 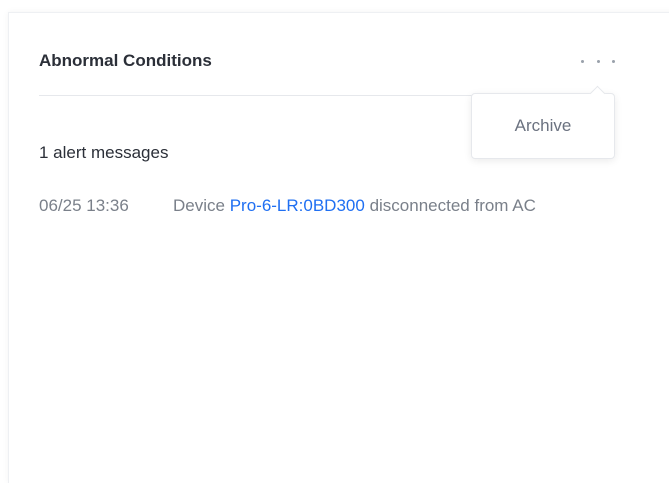 I want to click on more-options-menu: Archive, so click(x=543, y=122).